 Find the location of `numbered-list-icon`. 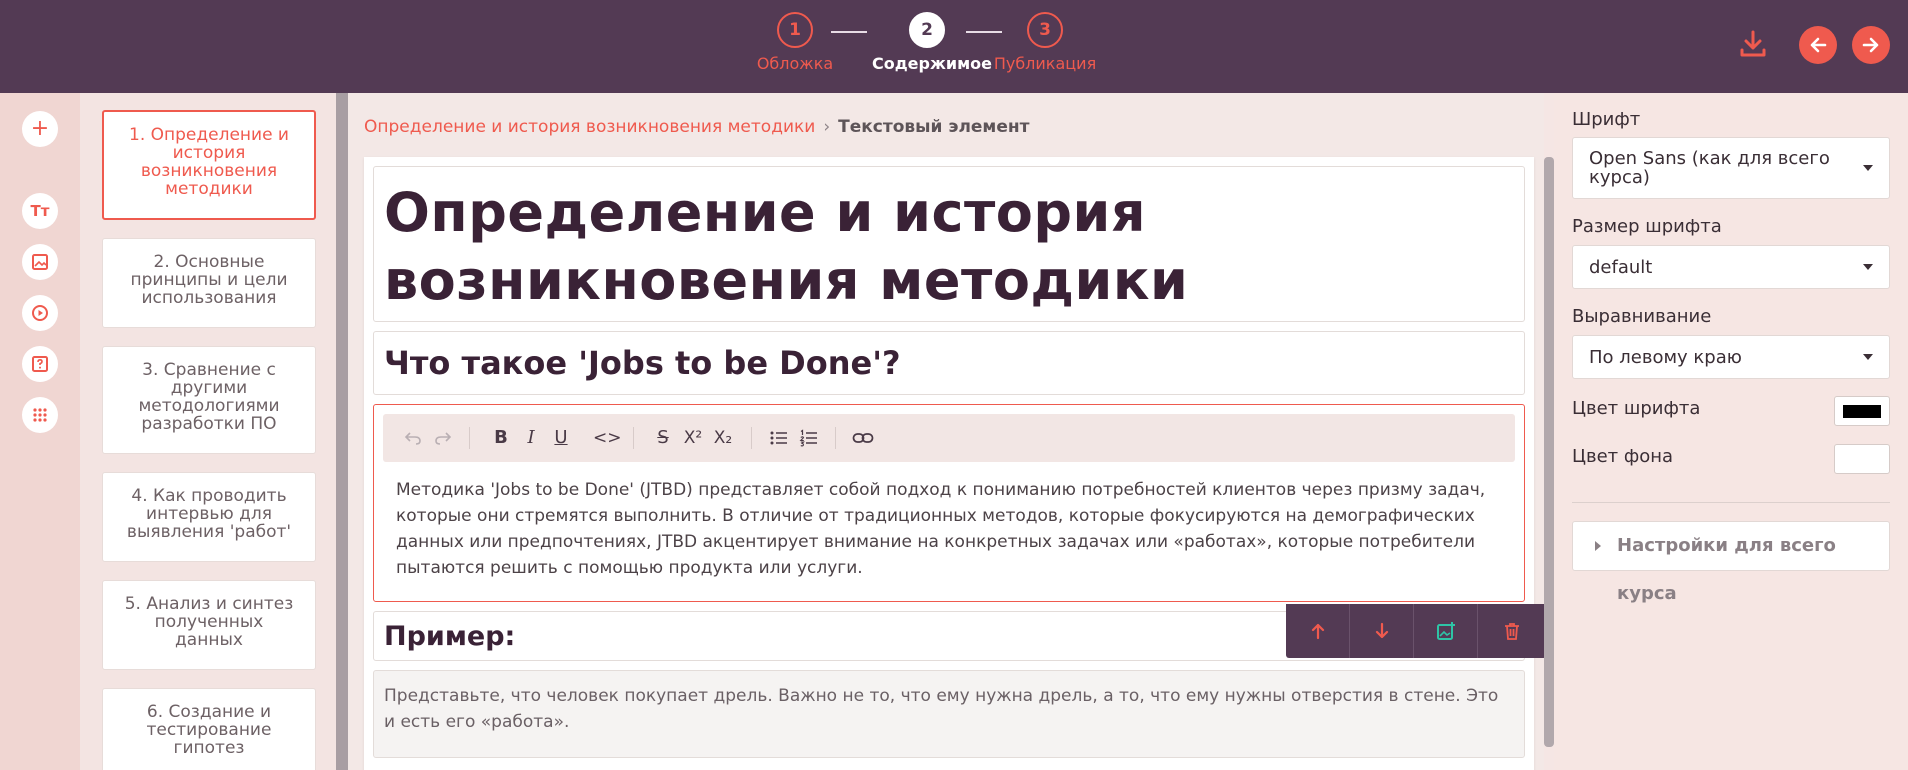

numbered-list-icon is located at coordinates (808, 438).